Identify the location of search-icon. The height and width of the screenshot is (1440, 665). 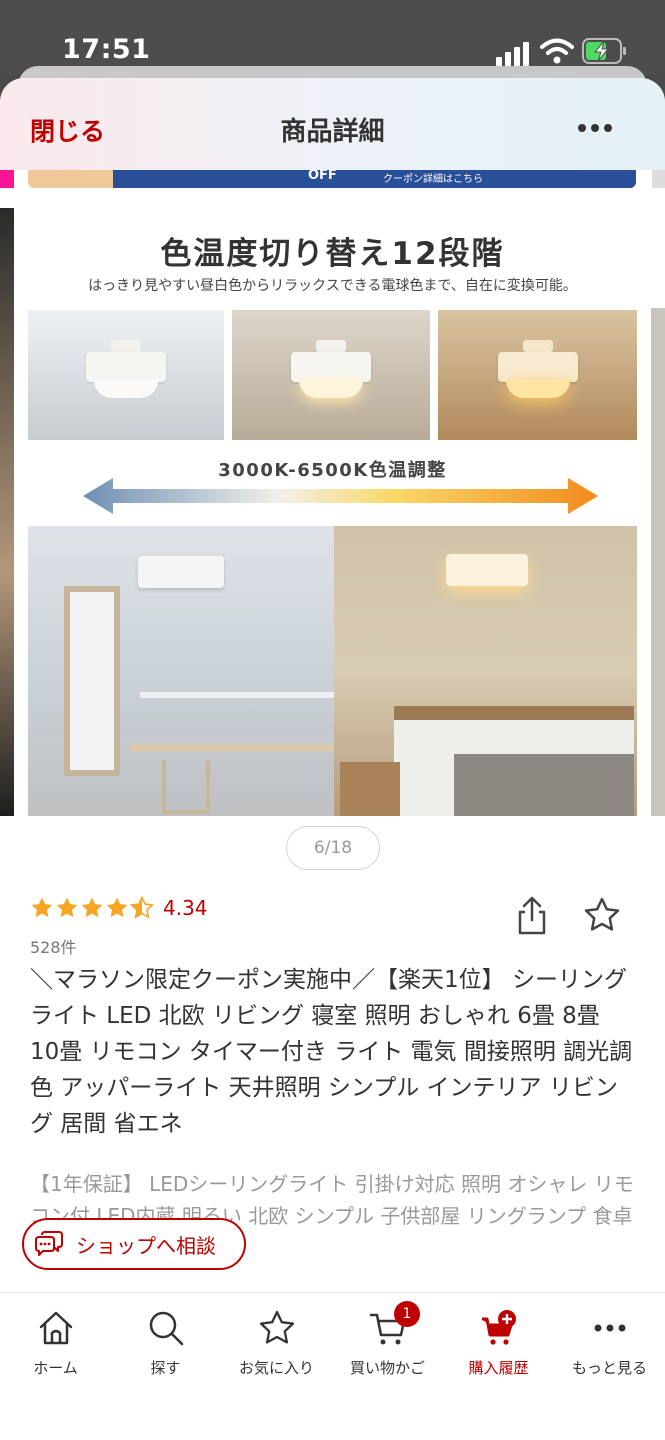
(166, 1328).